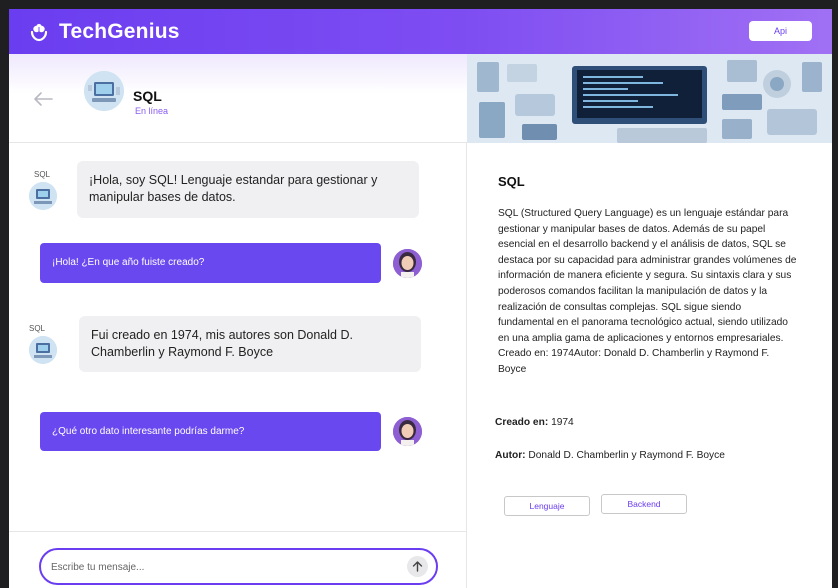 This screenshot has height=588, width=838. I want to click on arrow-up-icon, so click(417, 566).